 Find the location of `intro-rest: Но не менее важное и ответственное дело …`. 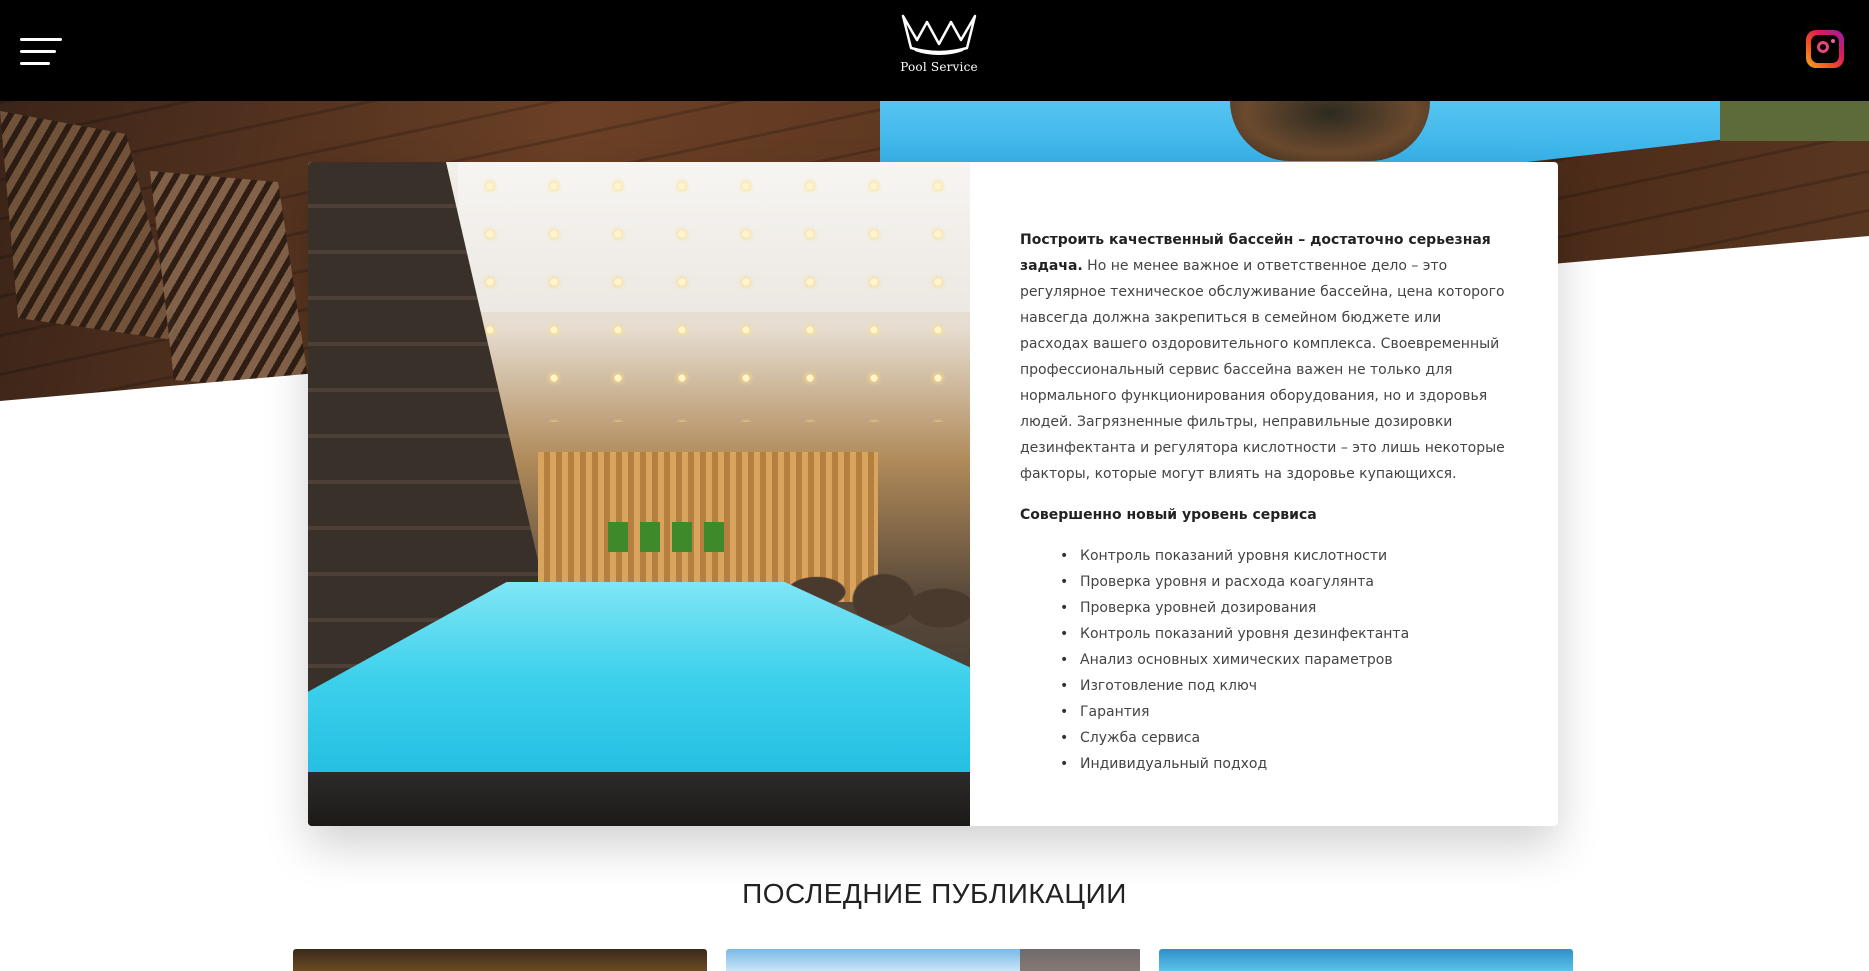

intro-rest: Но не менее важное и ответственное дело … is located at coordinates (1262, 370).